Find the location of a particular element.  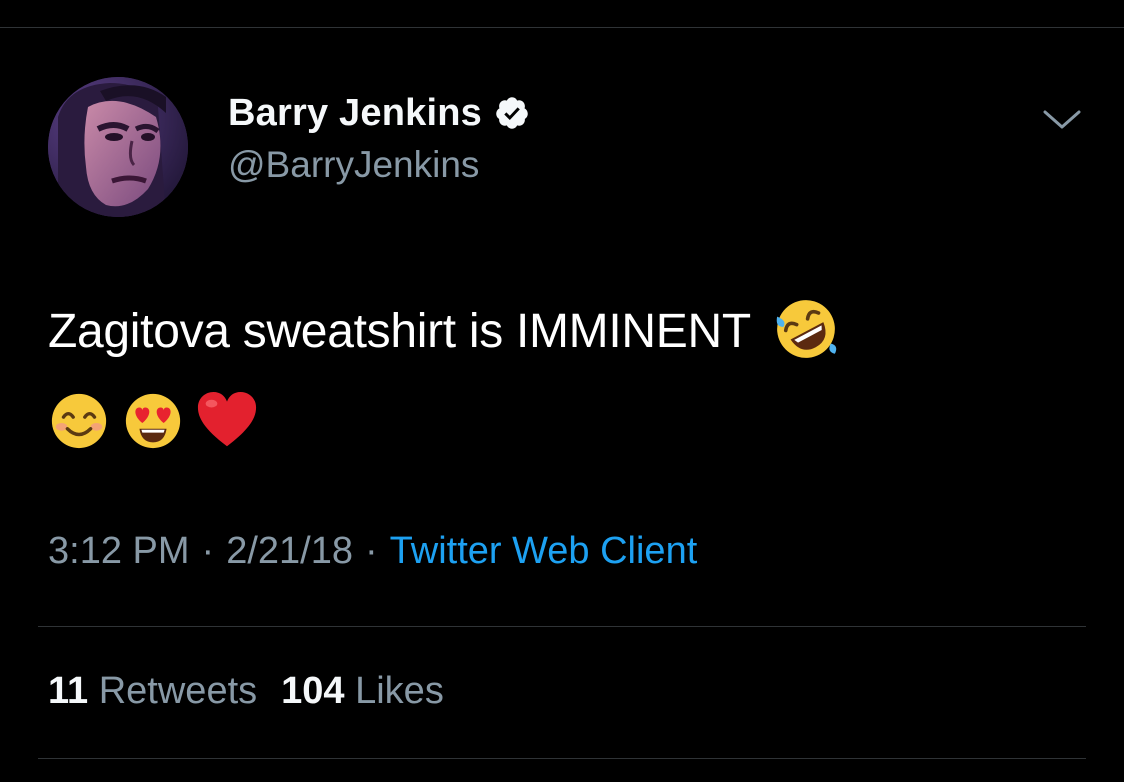

tweet-body: Zagitova sweatshirt is IMMINENT is located at coordinates (399, 331).